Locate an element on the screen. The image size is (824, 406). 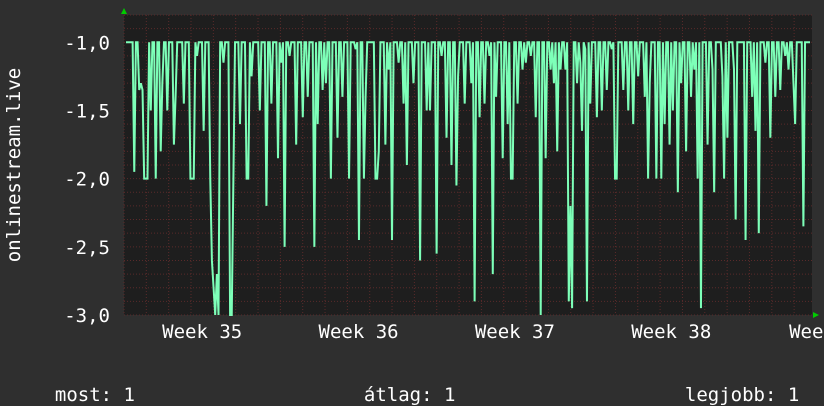
y-axis-arrow-icon is located at coordinates (124, 11).